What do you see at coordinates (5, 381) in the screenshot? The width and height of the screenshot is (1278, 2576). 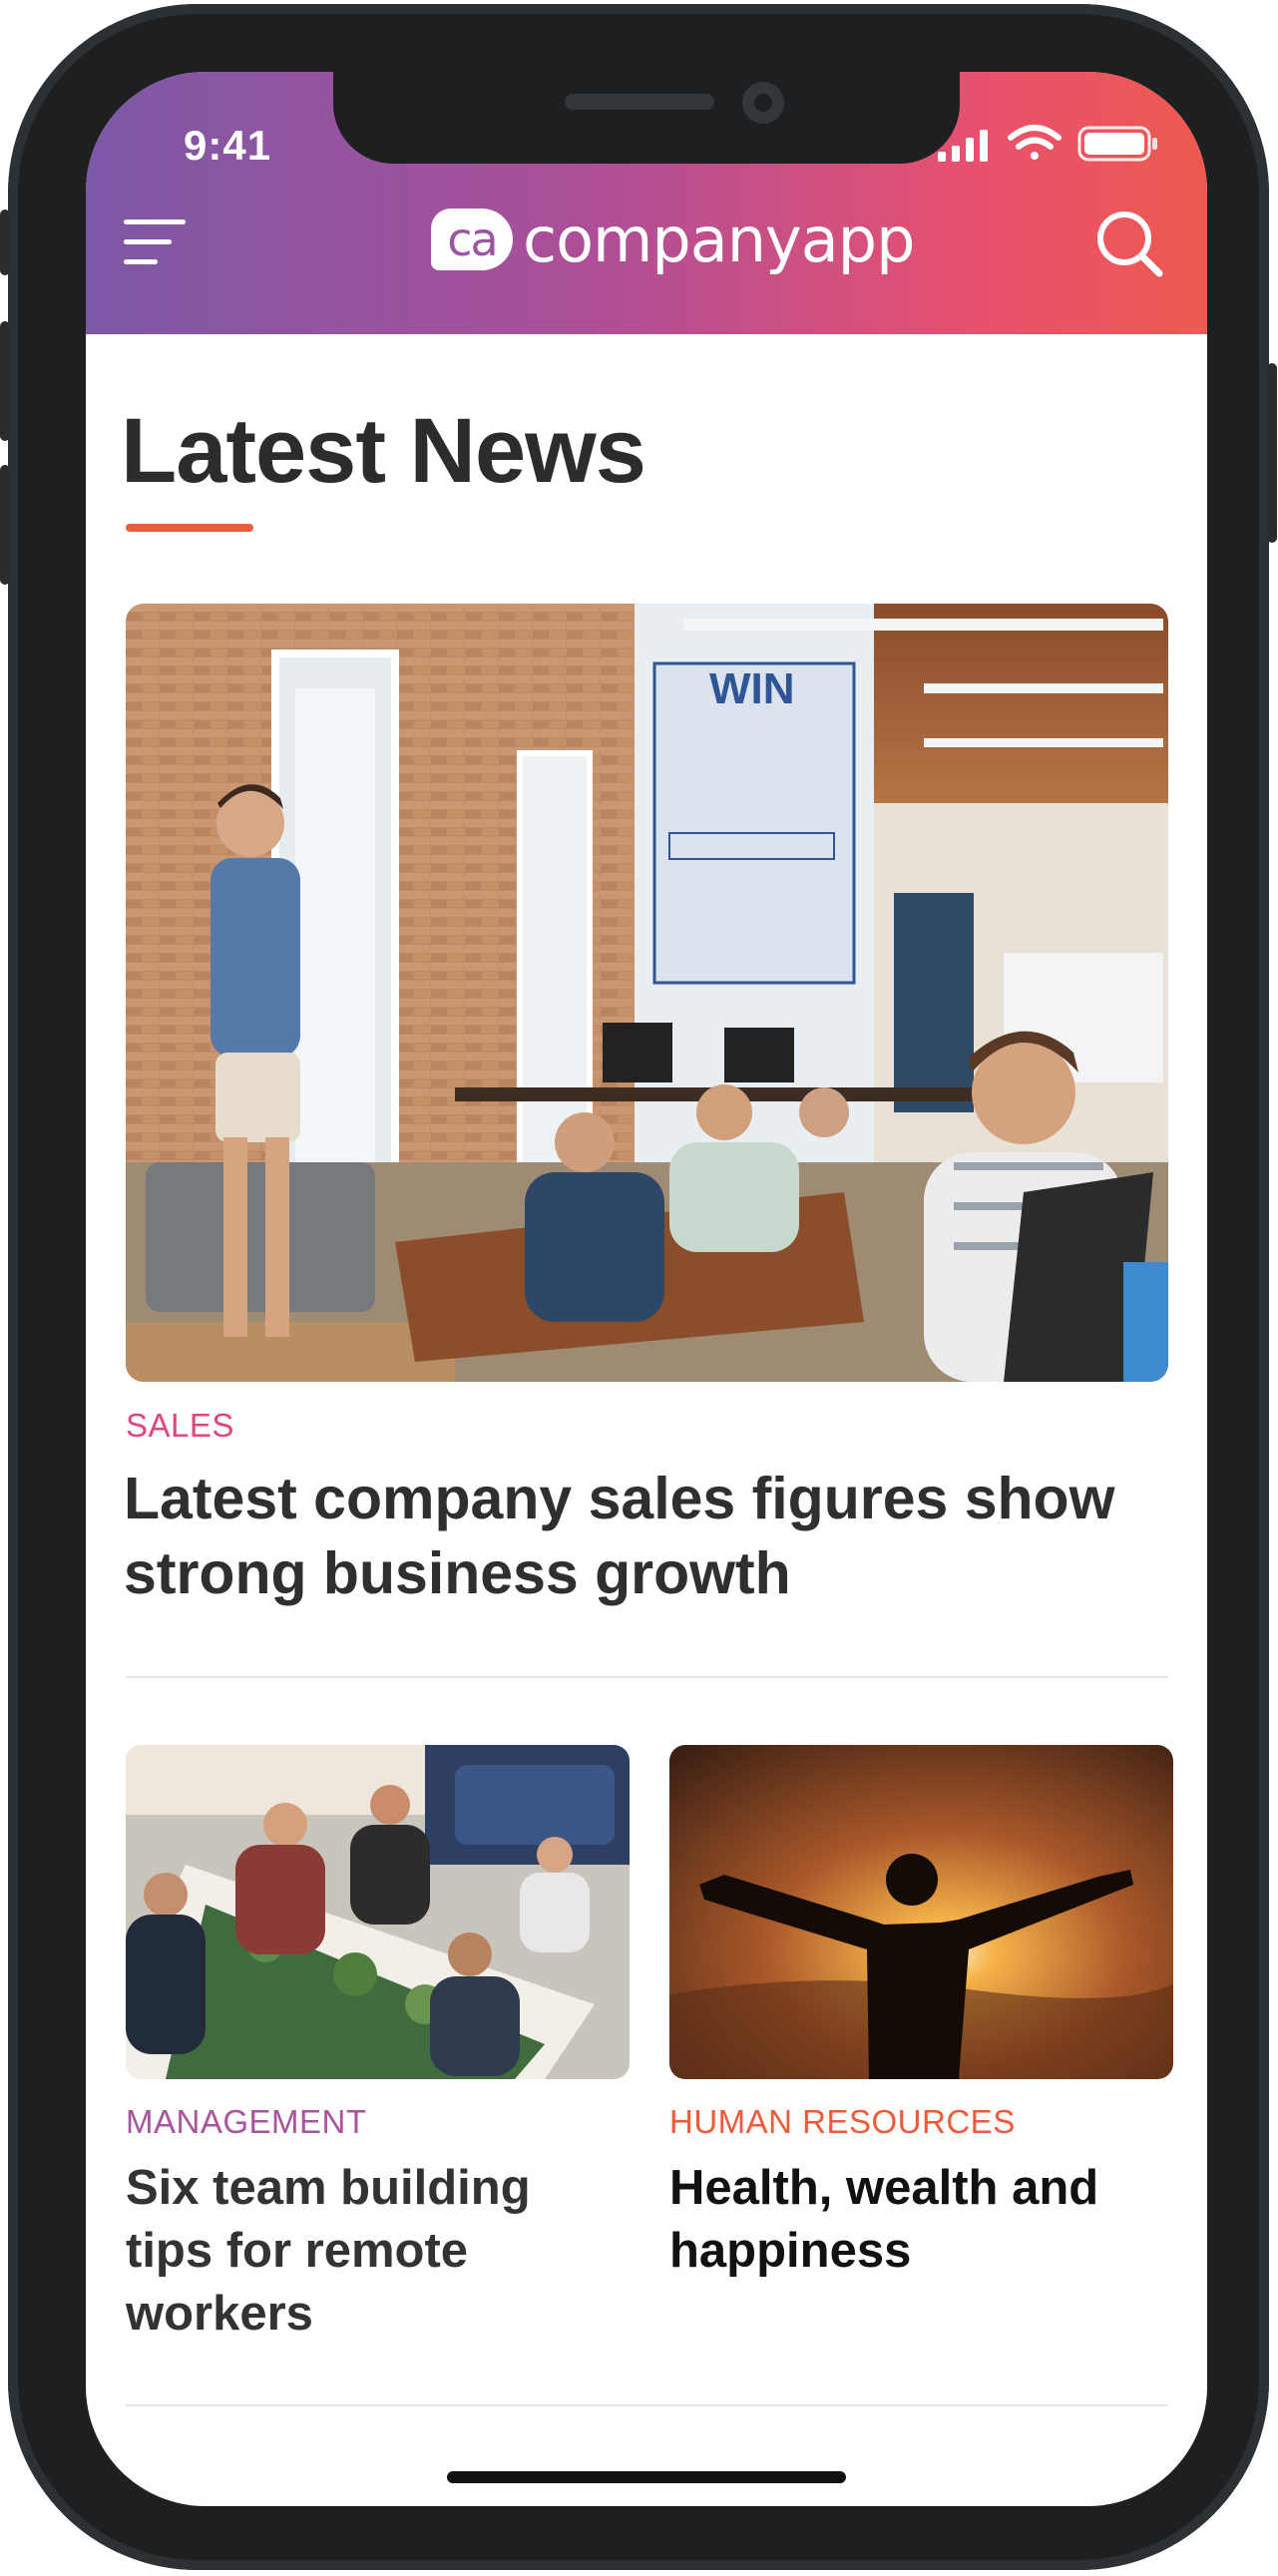 I see `volume-up-button` at bounding box center [5, 381].